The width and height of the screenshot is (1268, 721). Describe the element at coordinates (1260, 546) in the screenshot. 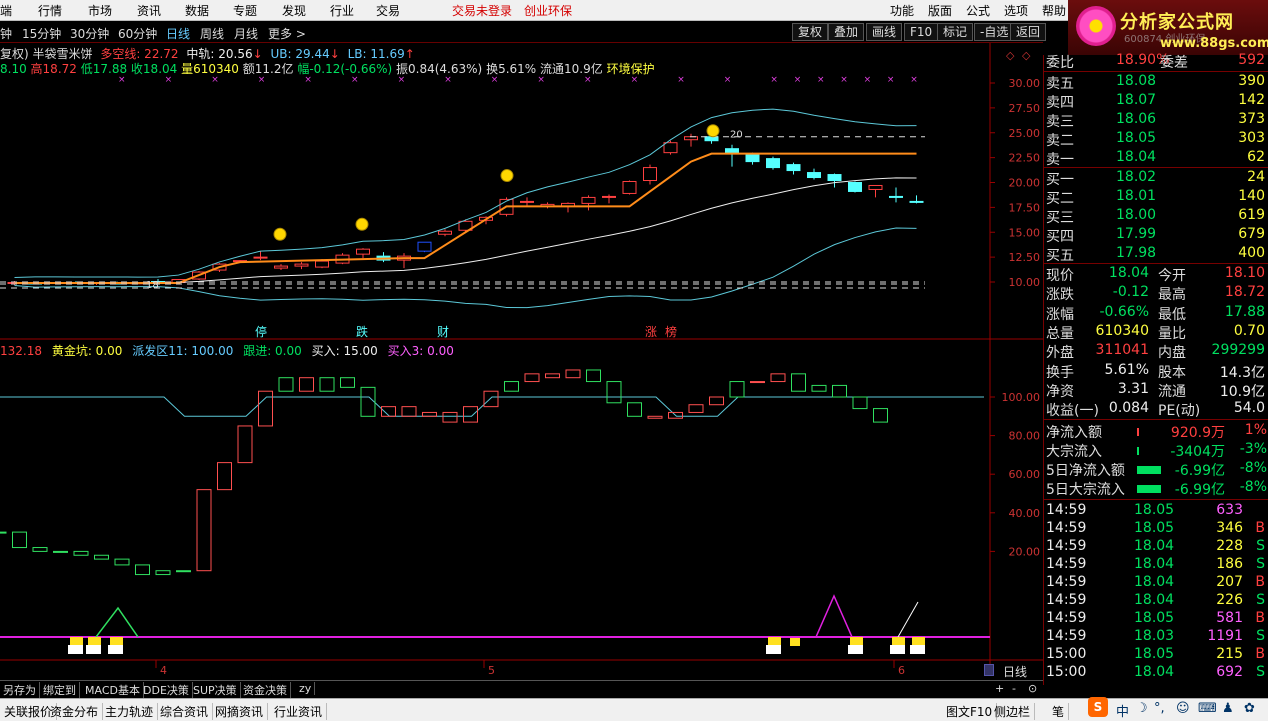

I see `tick-side: S` at that location.